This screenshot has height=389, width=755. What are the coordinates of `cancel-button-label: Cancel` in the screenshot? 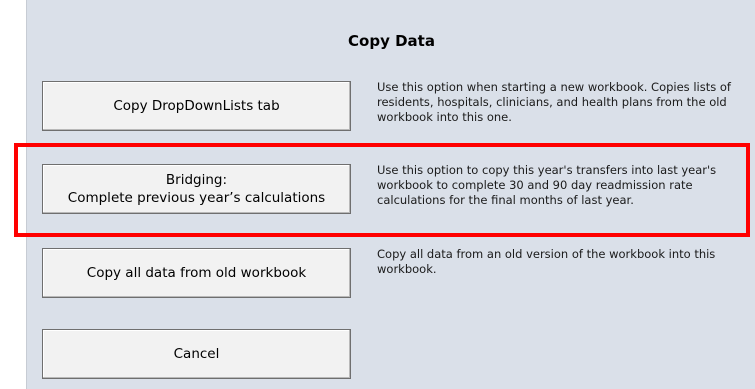 It's located at (196, 354).